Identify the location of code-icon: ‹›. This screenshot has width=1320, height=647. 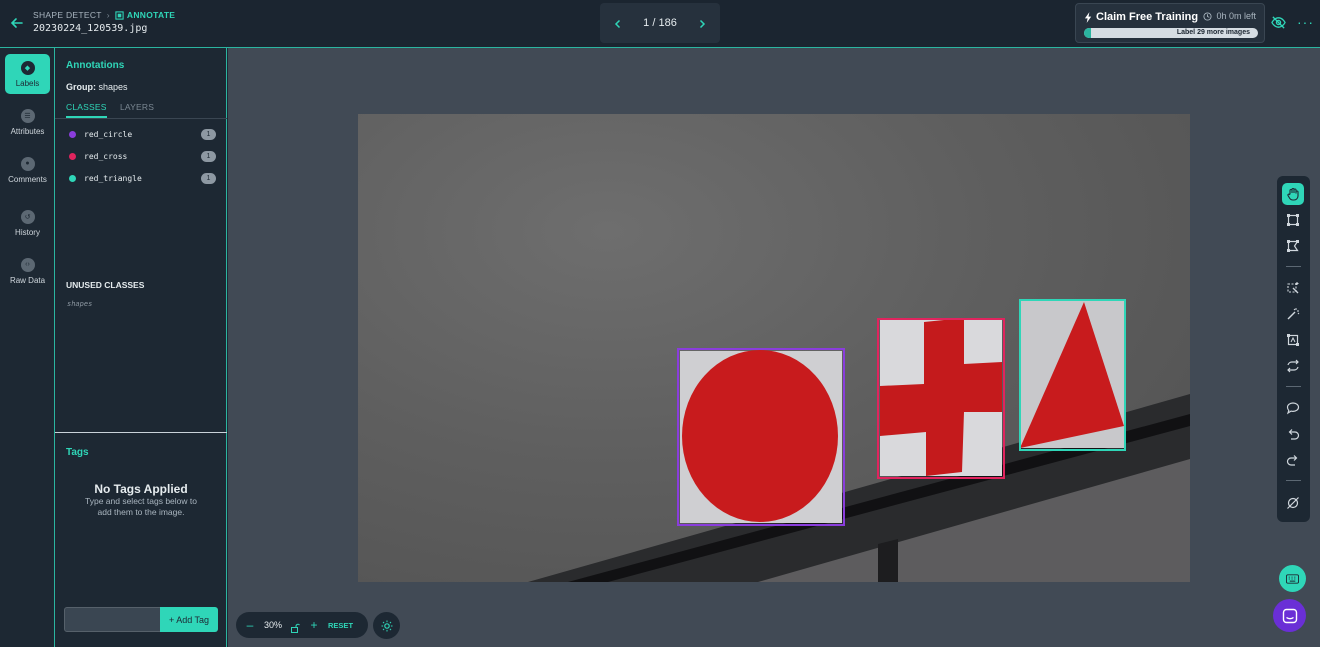
(27, 264).